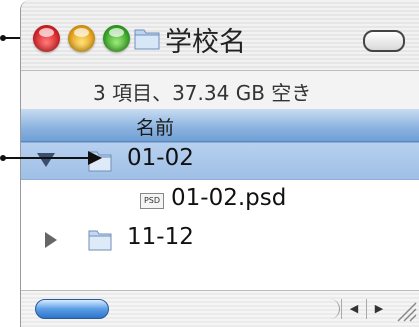 The width and height of the screenshot is (419, 327). What do you see at coordinates (160, 158) in the screenshot?
I see `row-label: 01-02` at bounding box center [160, 158].